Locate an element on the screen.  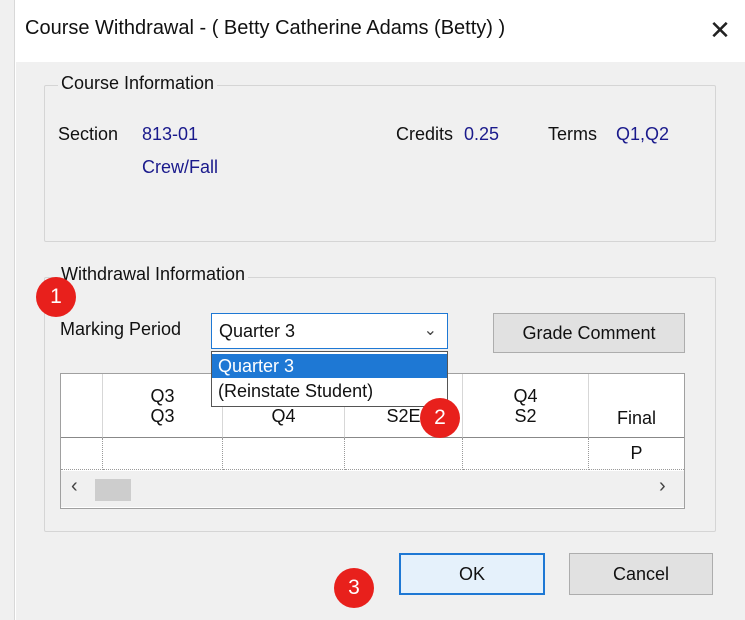
grid-header-col4: Q4 S2 is located at coordinates (526, 406).